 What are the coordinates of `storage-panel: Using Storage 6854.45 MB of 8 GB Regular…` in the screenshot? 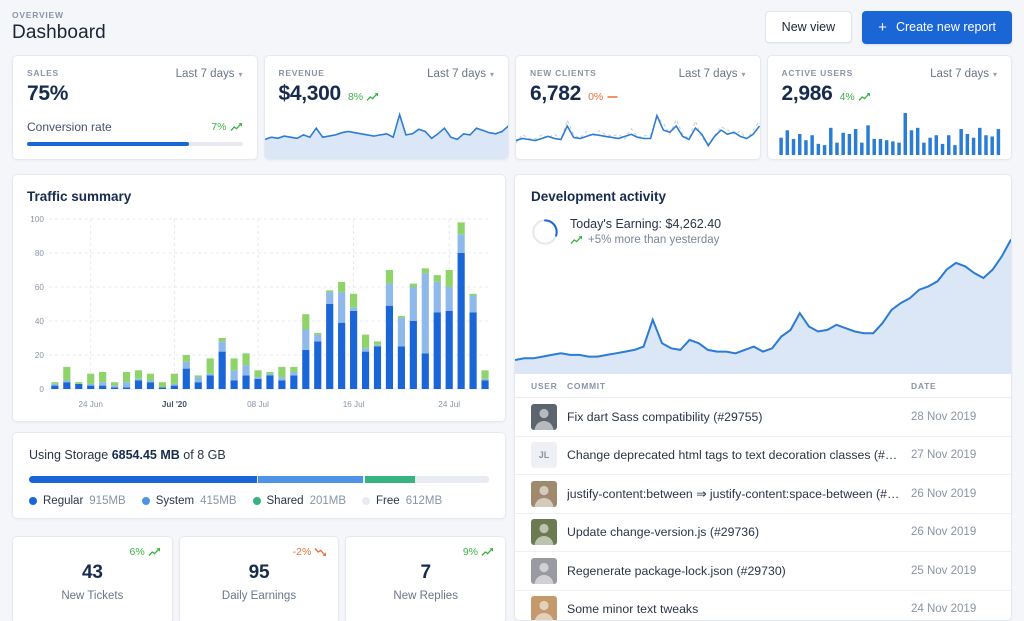 It's located at (259, 475).